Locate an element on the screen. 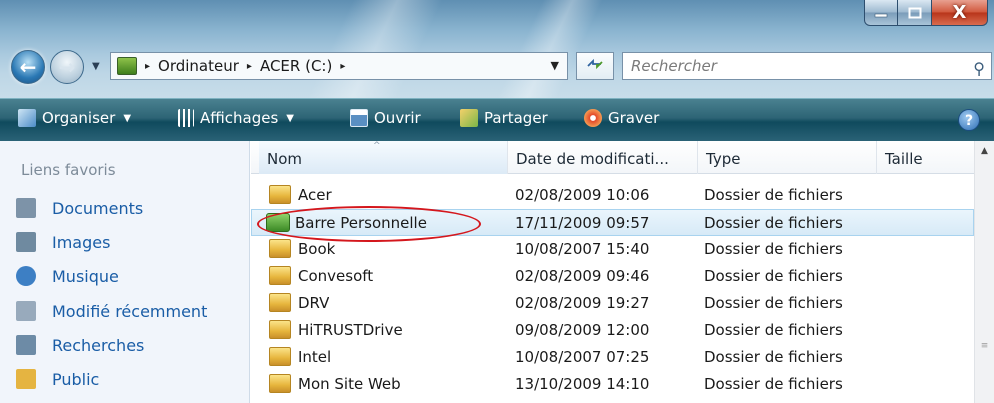  column-header-type: Type is located at coordinates (787, 157).